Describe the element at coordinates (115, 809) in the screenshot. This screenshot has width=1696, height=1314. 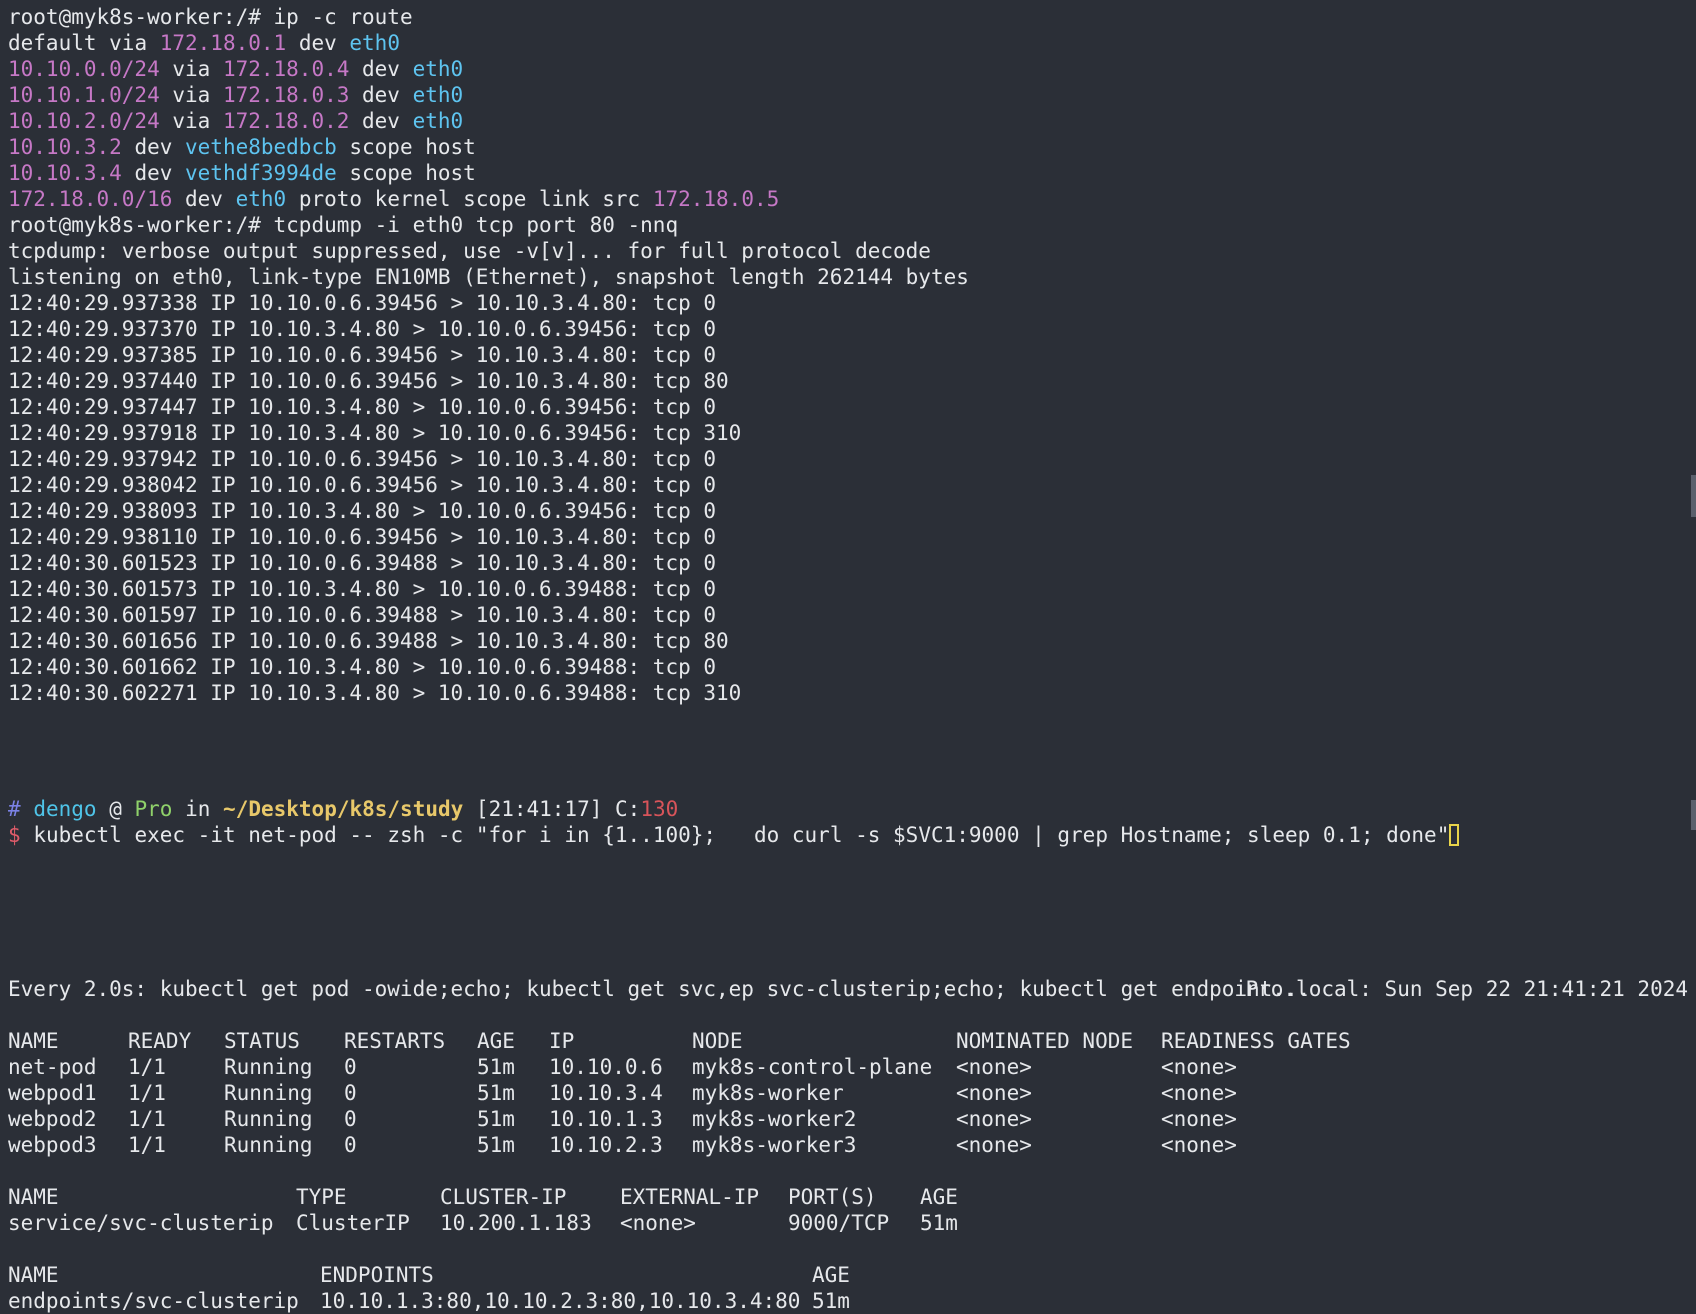
I see `prompt-at: @` at that location.